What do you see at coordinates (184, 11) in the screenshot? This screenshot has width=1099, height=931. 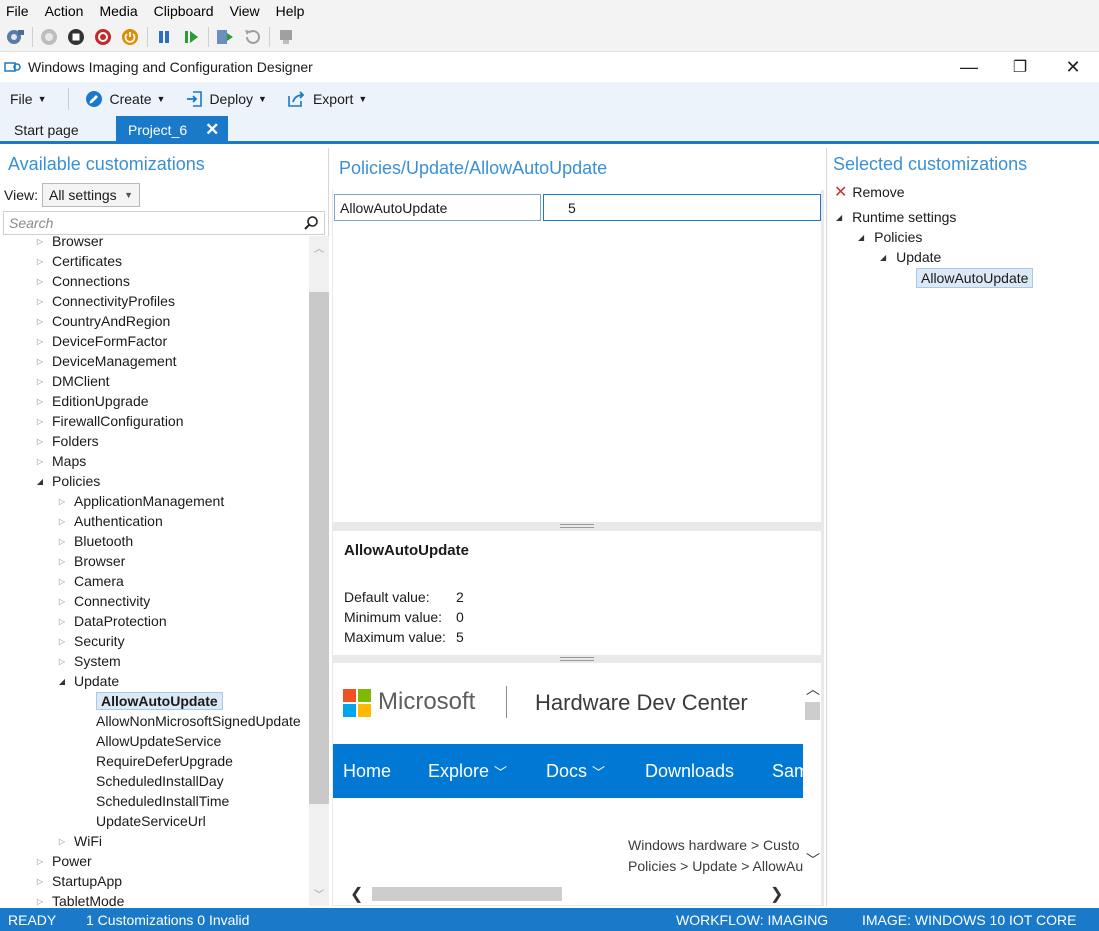 I see `host-menu-clipboard: Clipboard` at bounding box center [184, 11].